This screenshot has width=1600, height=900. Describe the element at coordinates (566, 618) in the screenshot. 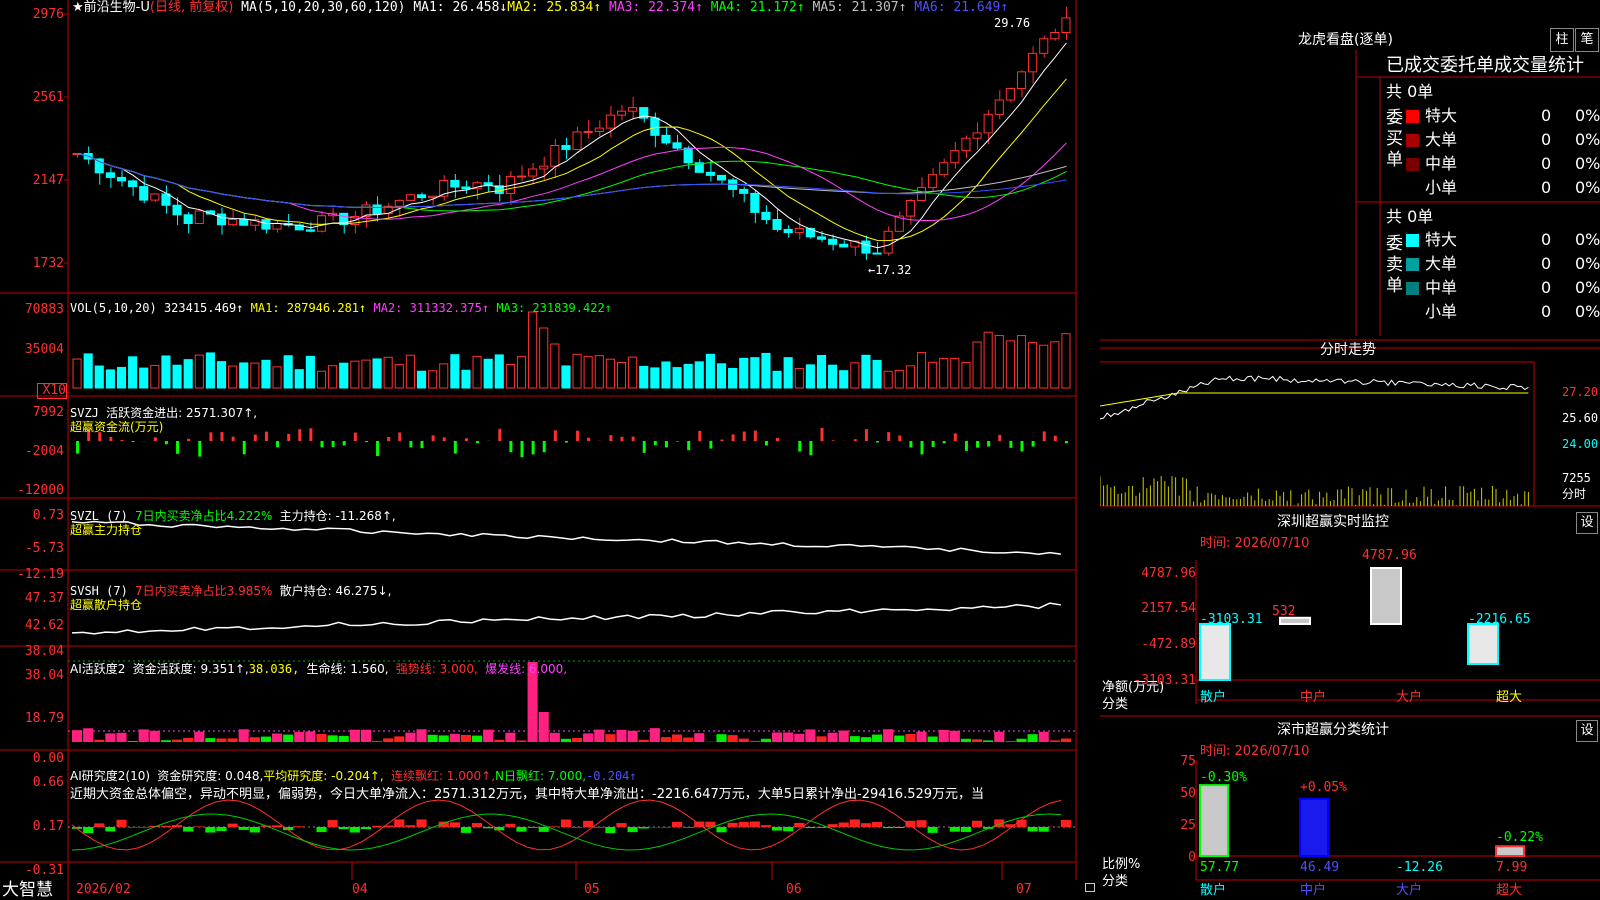

I see `svsh-line` at that location.